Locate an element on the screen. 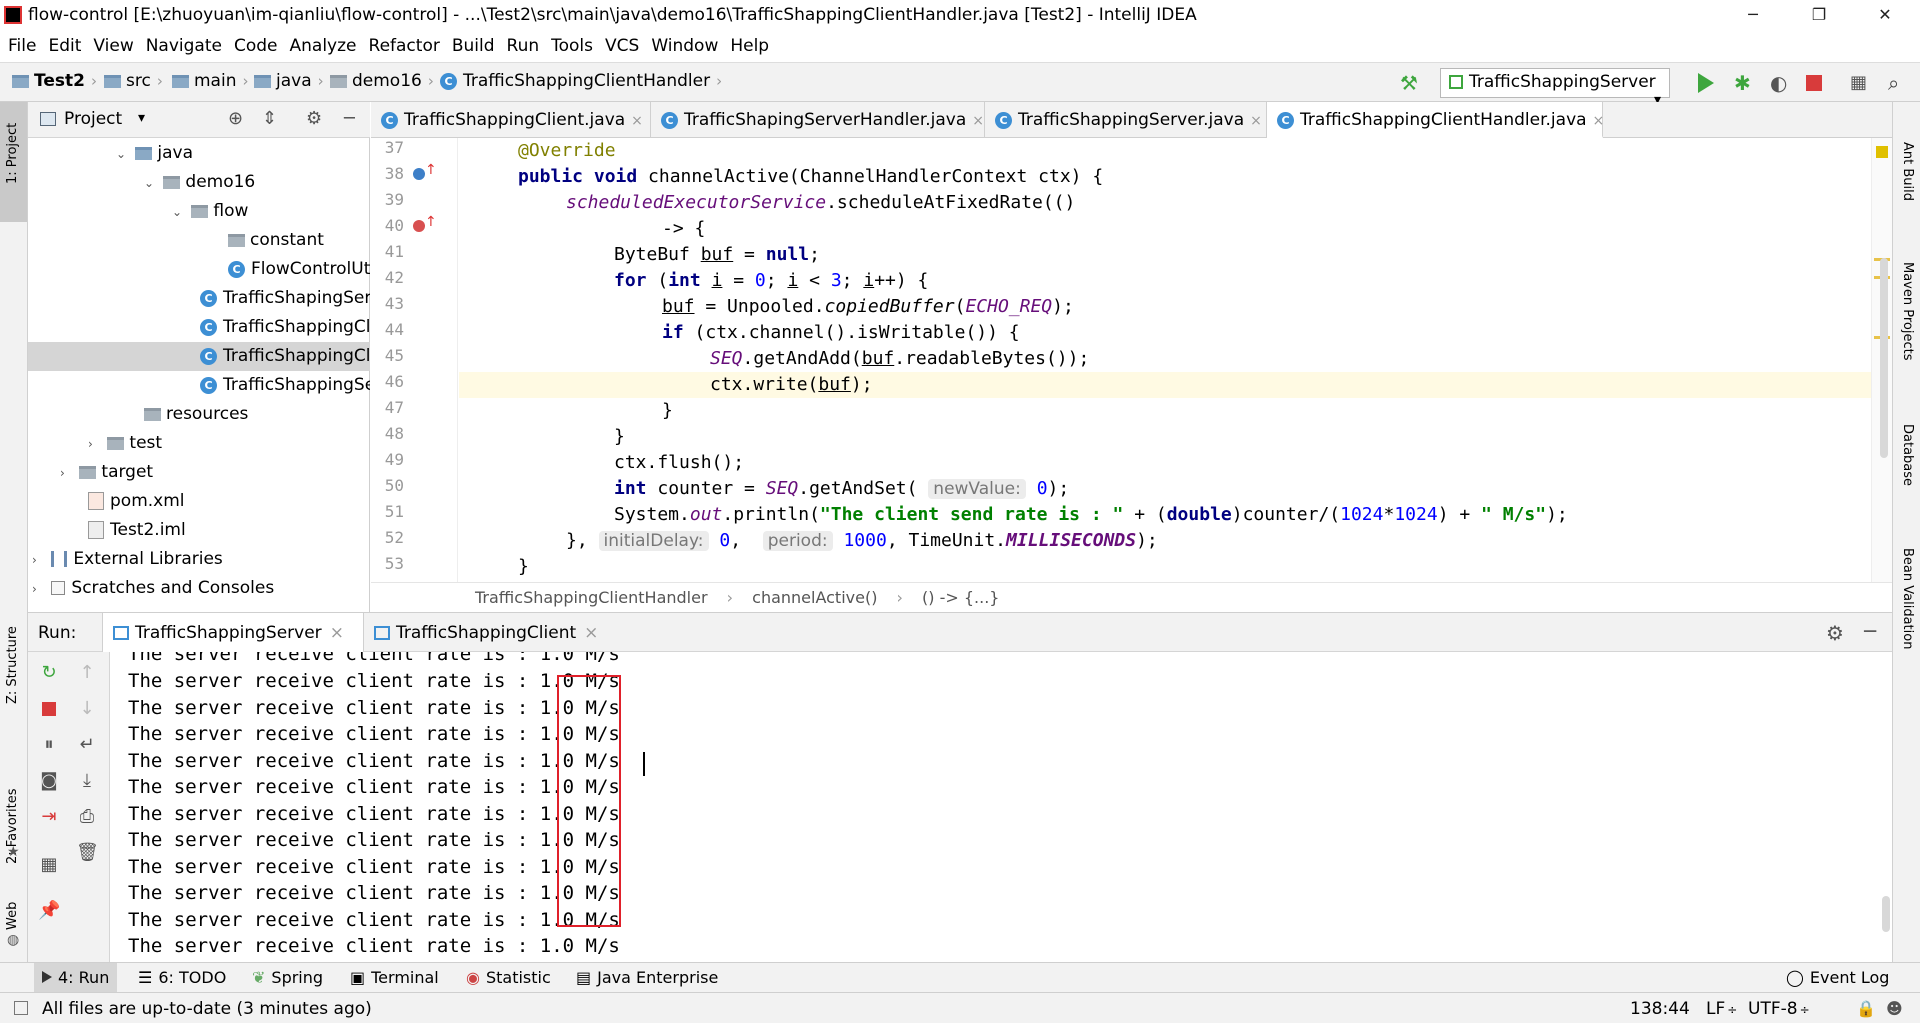 The height and width of the screenshot is (1023, 1920). tree-item-target: › target is located at coordinates (199, 472).